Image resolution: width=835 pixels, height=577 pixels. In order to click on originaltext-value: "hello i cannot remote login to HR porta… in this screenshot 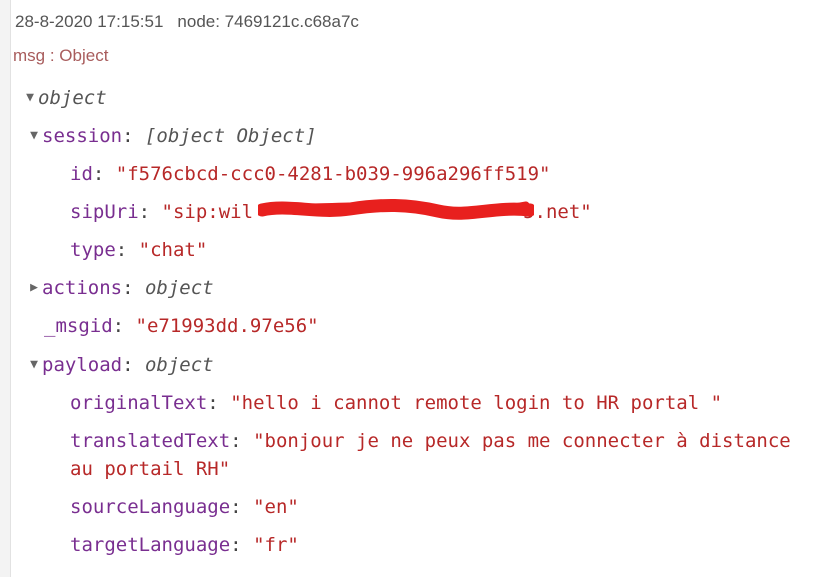, I will do `click(476, 403)`.